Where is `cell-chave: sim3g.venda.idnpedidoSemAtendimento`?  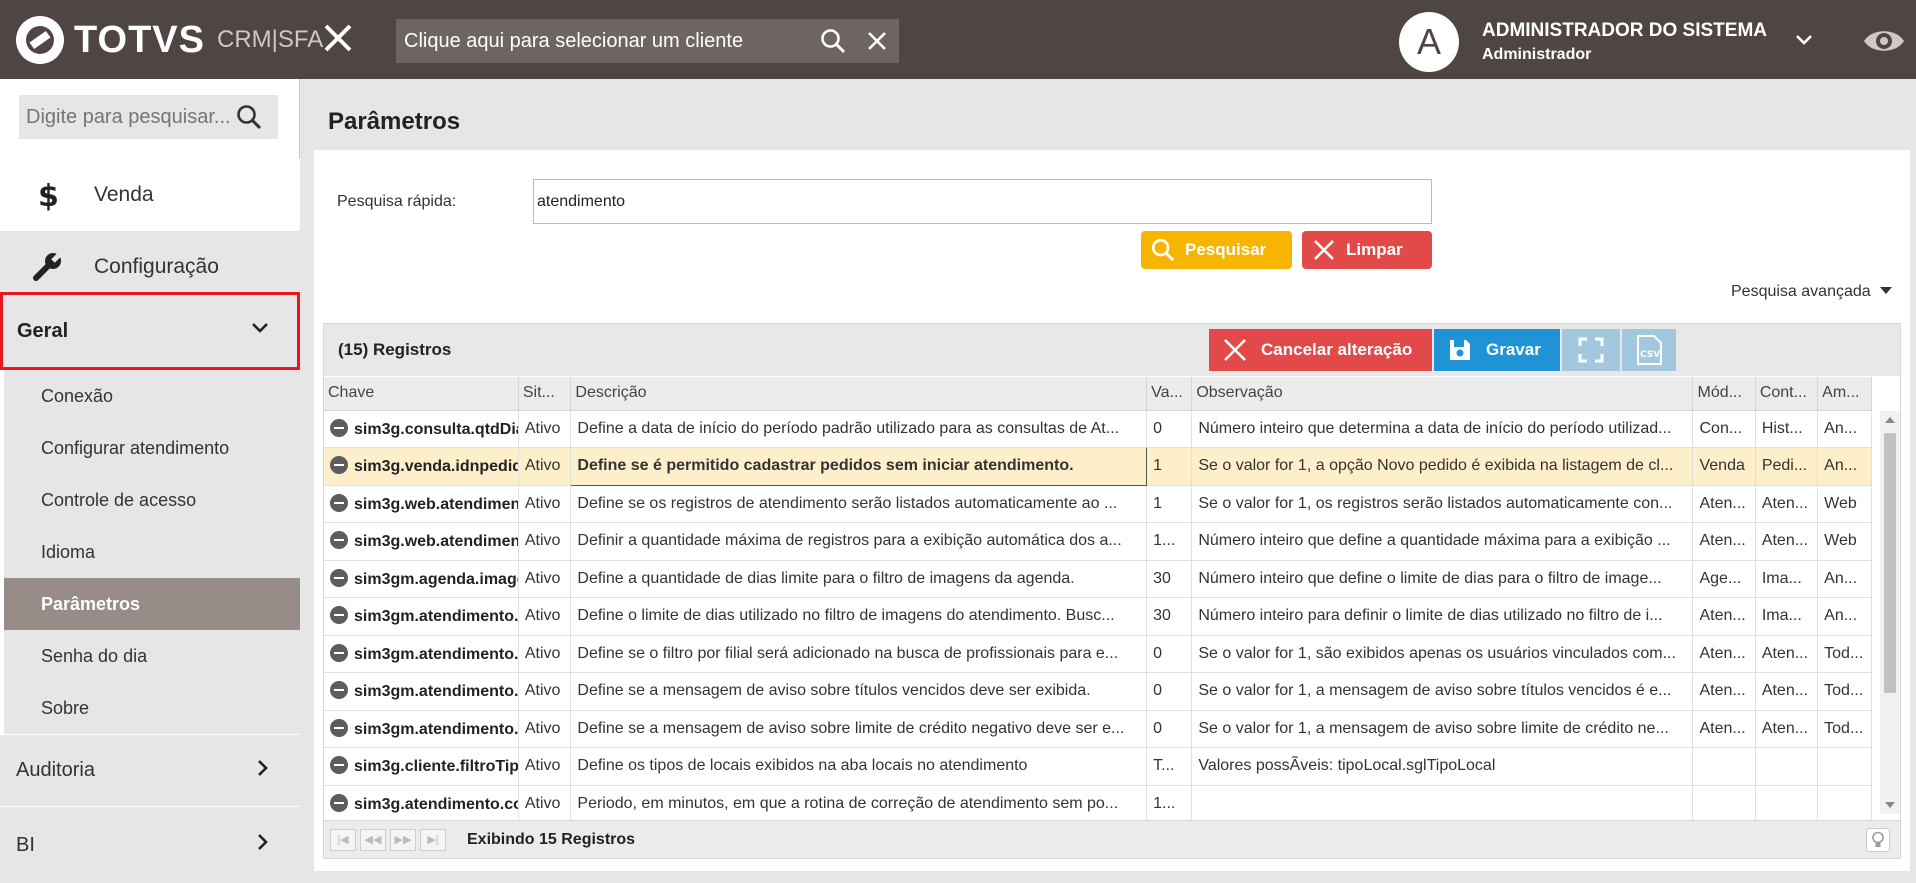
cell-chave: sim3g.venda.idnpedidoSemAtendimento is located at coordinates (421, 466).